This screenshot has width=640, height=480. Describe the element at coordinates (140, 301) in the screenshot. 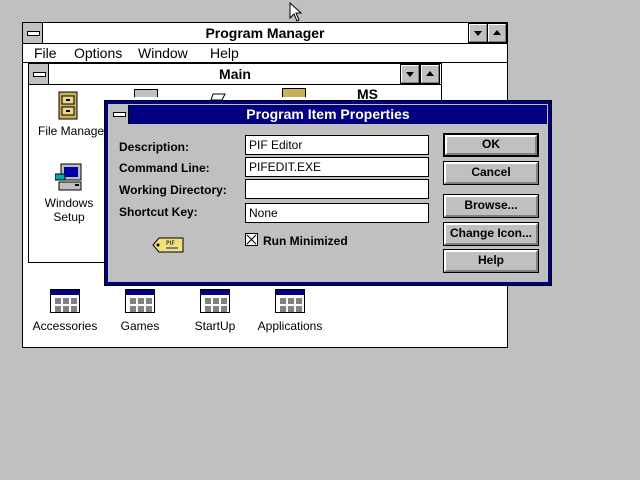

I see `games-group-icon` at that location.